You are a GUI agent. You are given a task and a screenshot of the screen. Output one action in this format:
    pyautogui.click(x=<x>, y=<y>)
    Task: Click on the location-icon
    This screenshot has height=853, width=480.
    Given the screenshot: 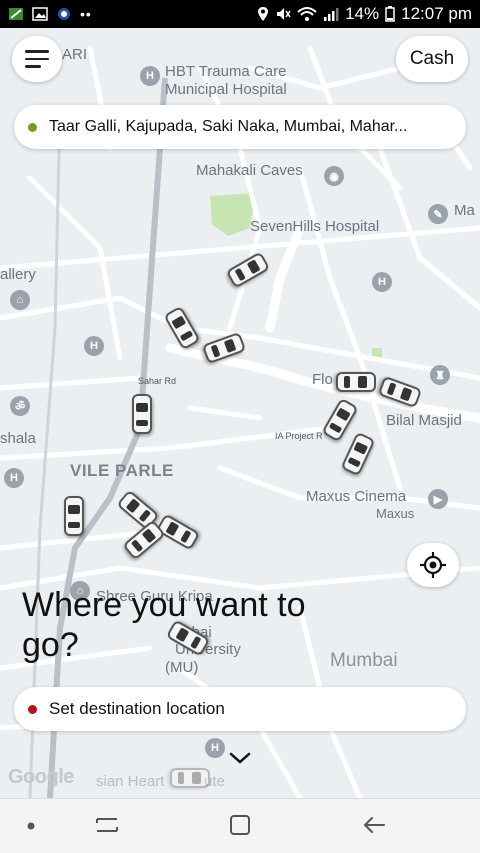 What is the action you would take?
    pyautogui.click(x=263, y=14)
    